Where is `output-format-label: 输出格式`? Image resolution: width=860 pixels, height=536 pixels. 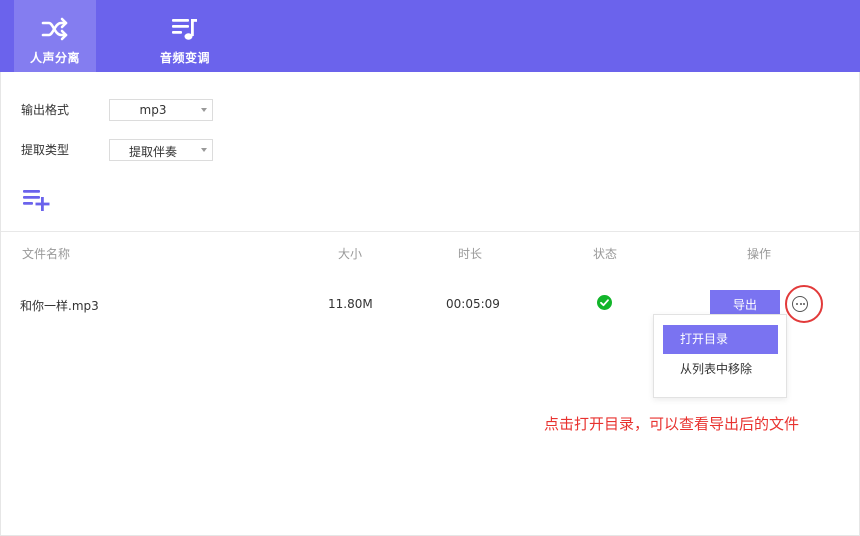 output-format-label: 输出格式 is located at coordinates (45, 110).